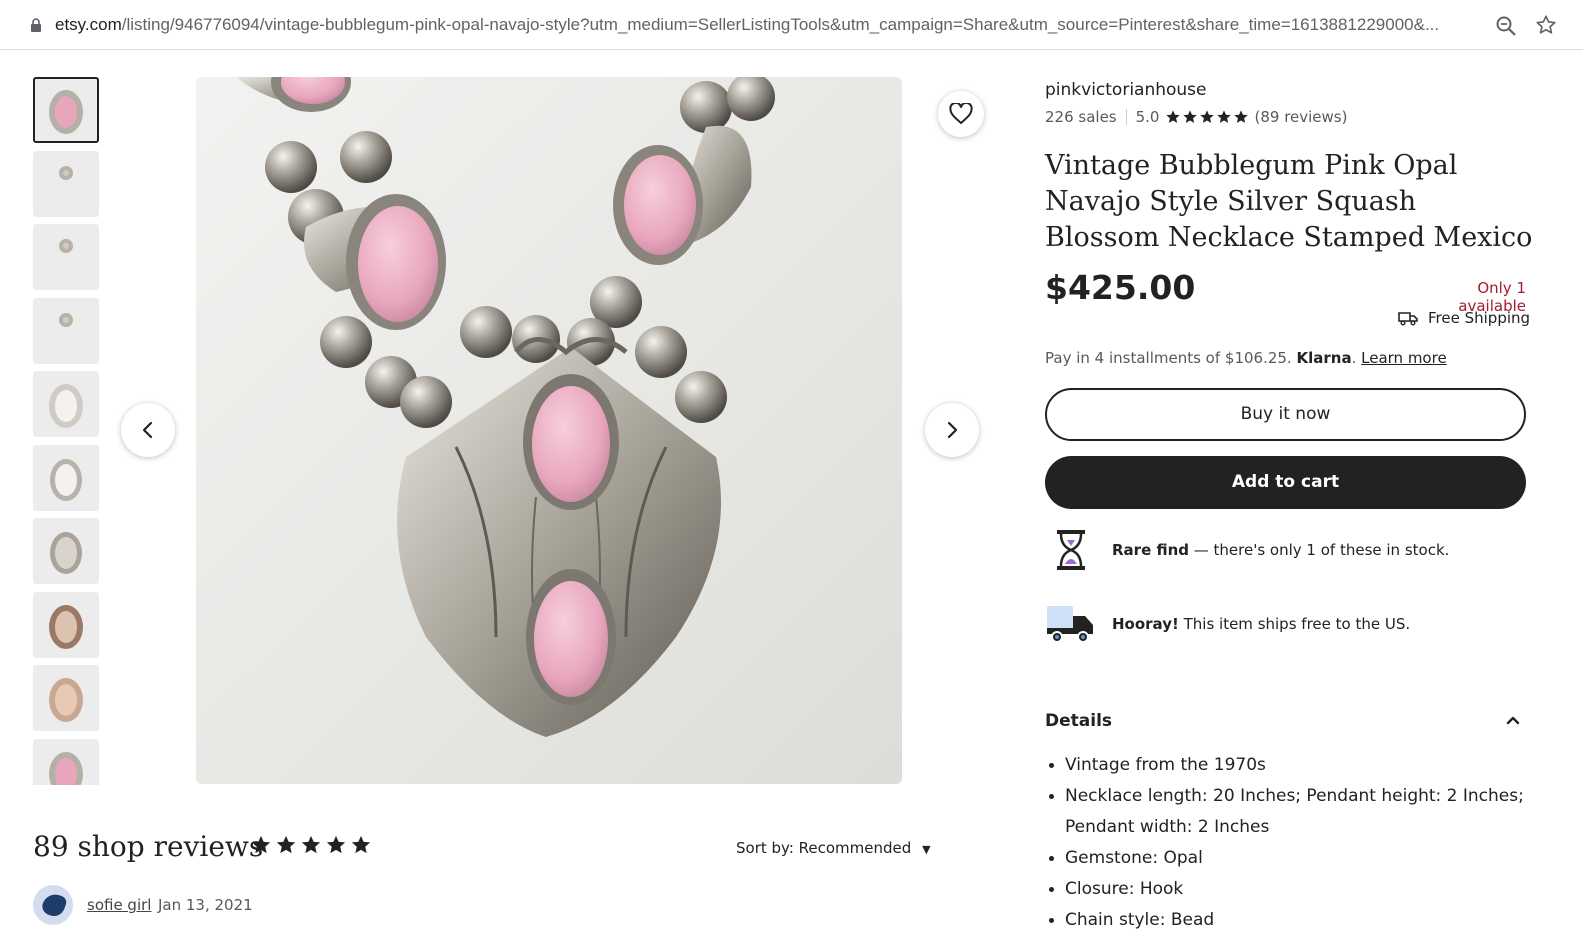  Describe the element at coordinates (1300, 117) in the screenshot. I see `review-count-link: (89 reviews)` at that location.